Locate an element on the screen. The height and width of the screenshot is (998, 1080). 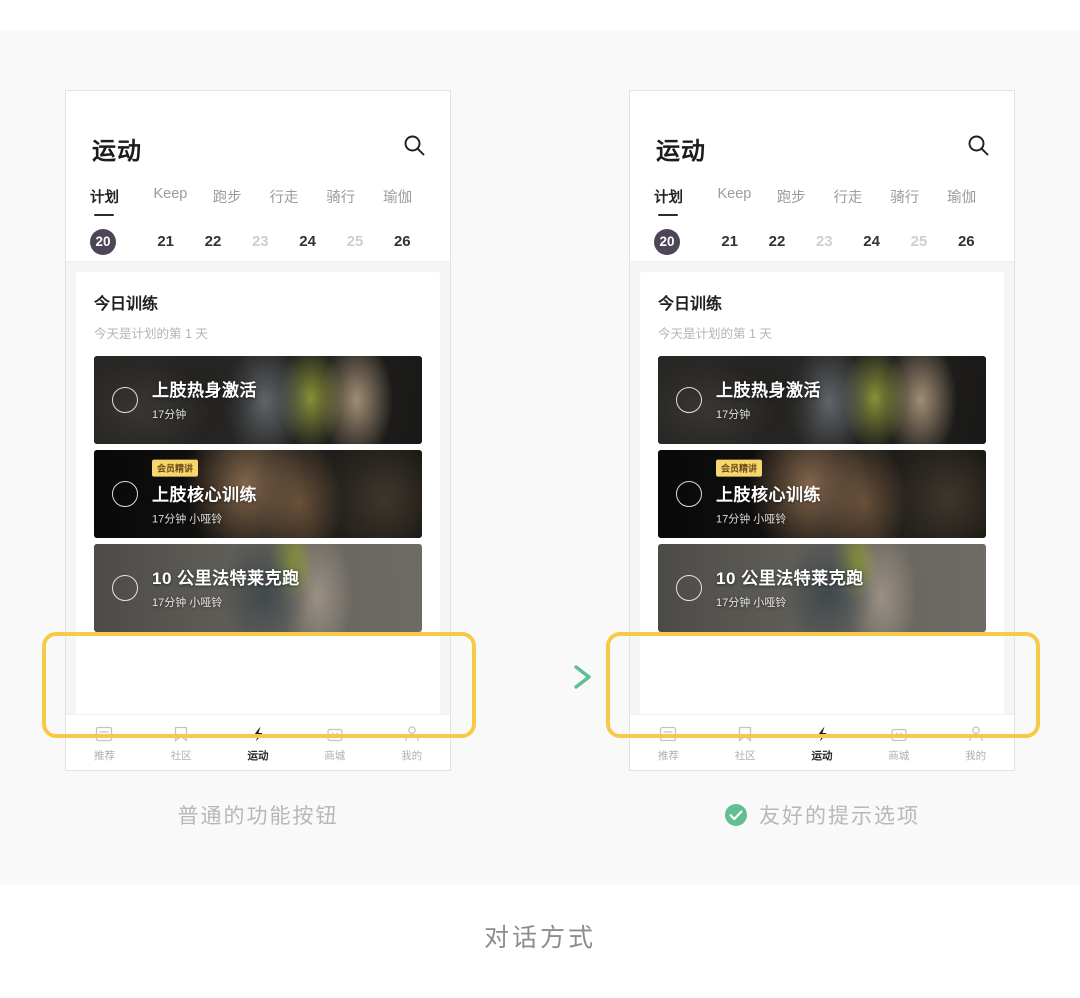
caption-after: 友好的提示选项 is located at coordinates (822, 815).